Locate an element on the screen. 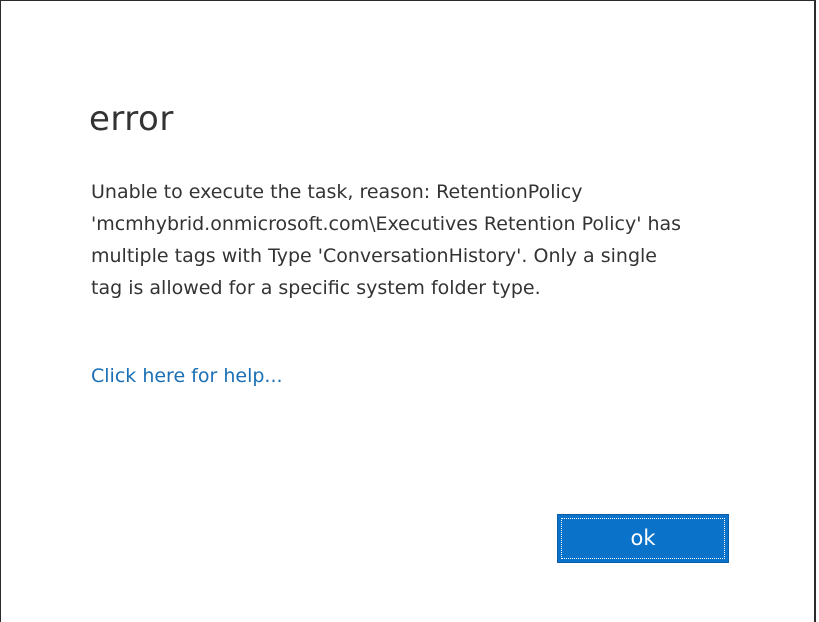 This screenshot has width=819, height=622. ok-button-label: ok is located at coordinates (643, 538).